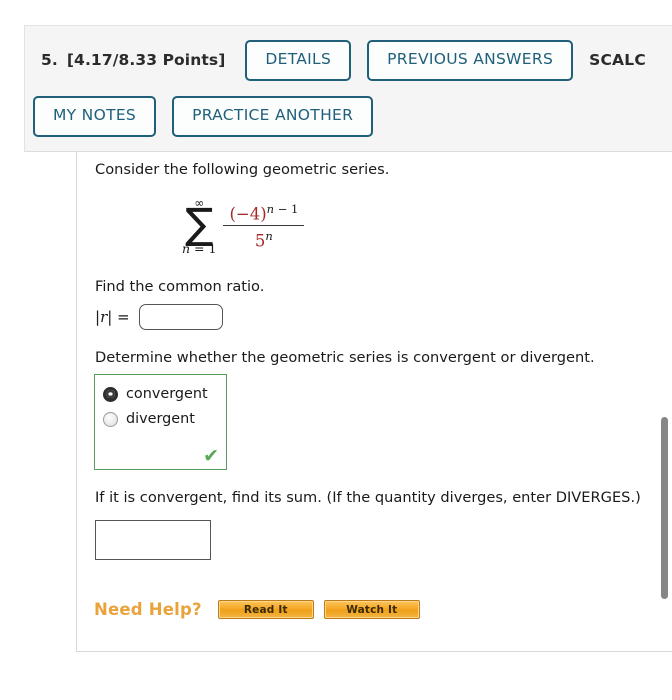 Image resolution: width=672 pixels, height=700 pixels. What do you see at coordinates (270, 208) in the screenshot?
I see `numerator-exponent-var: n` at bounding box center [270, 208].